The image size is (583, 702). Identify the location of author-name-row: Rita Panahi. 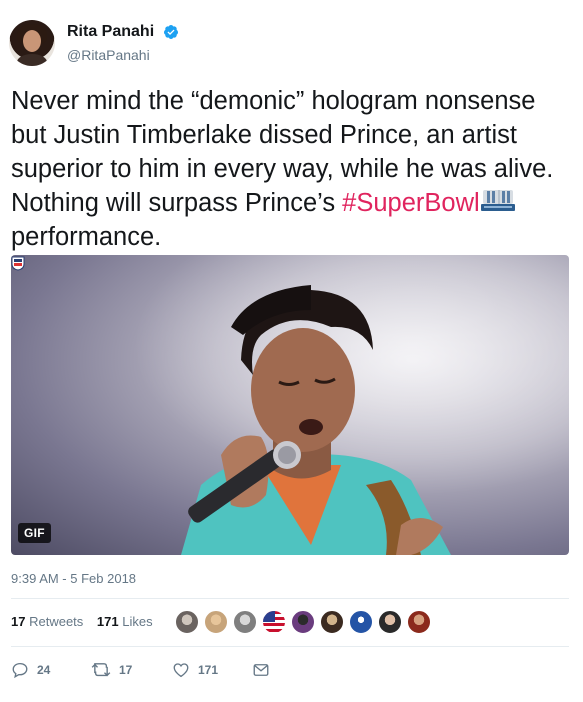
(123, 32).